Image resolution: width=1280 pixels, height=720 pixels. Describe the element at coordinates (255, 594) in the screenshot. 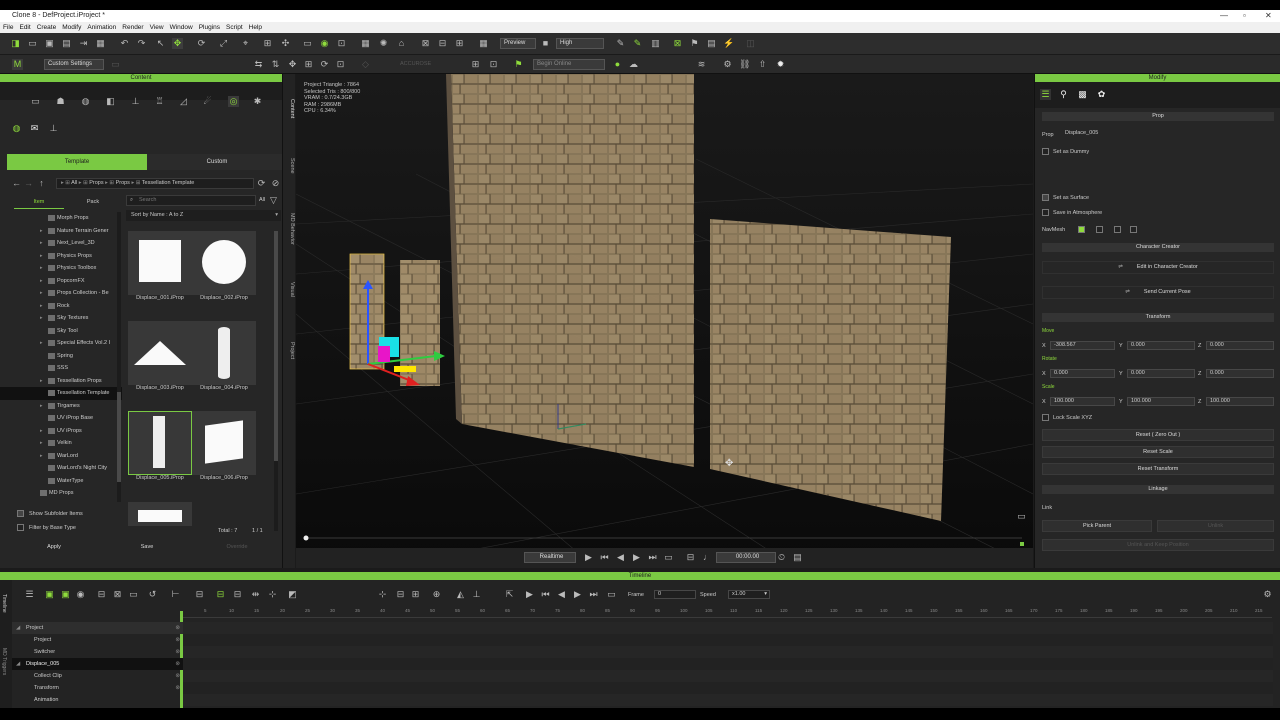

I see `split-icon: ⇹` at that location.